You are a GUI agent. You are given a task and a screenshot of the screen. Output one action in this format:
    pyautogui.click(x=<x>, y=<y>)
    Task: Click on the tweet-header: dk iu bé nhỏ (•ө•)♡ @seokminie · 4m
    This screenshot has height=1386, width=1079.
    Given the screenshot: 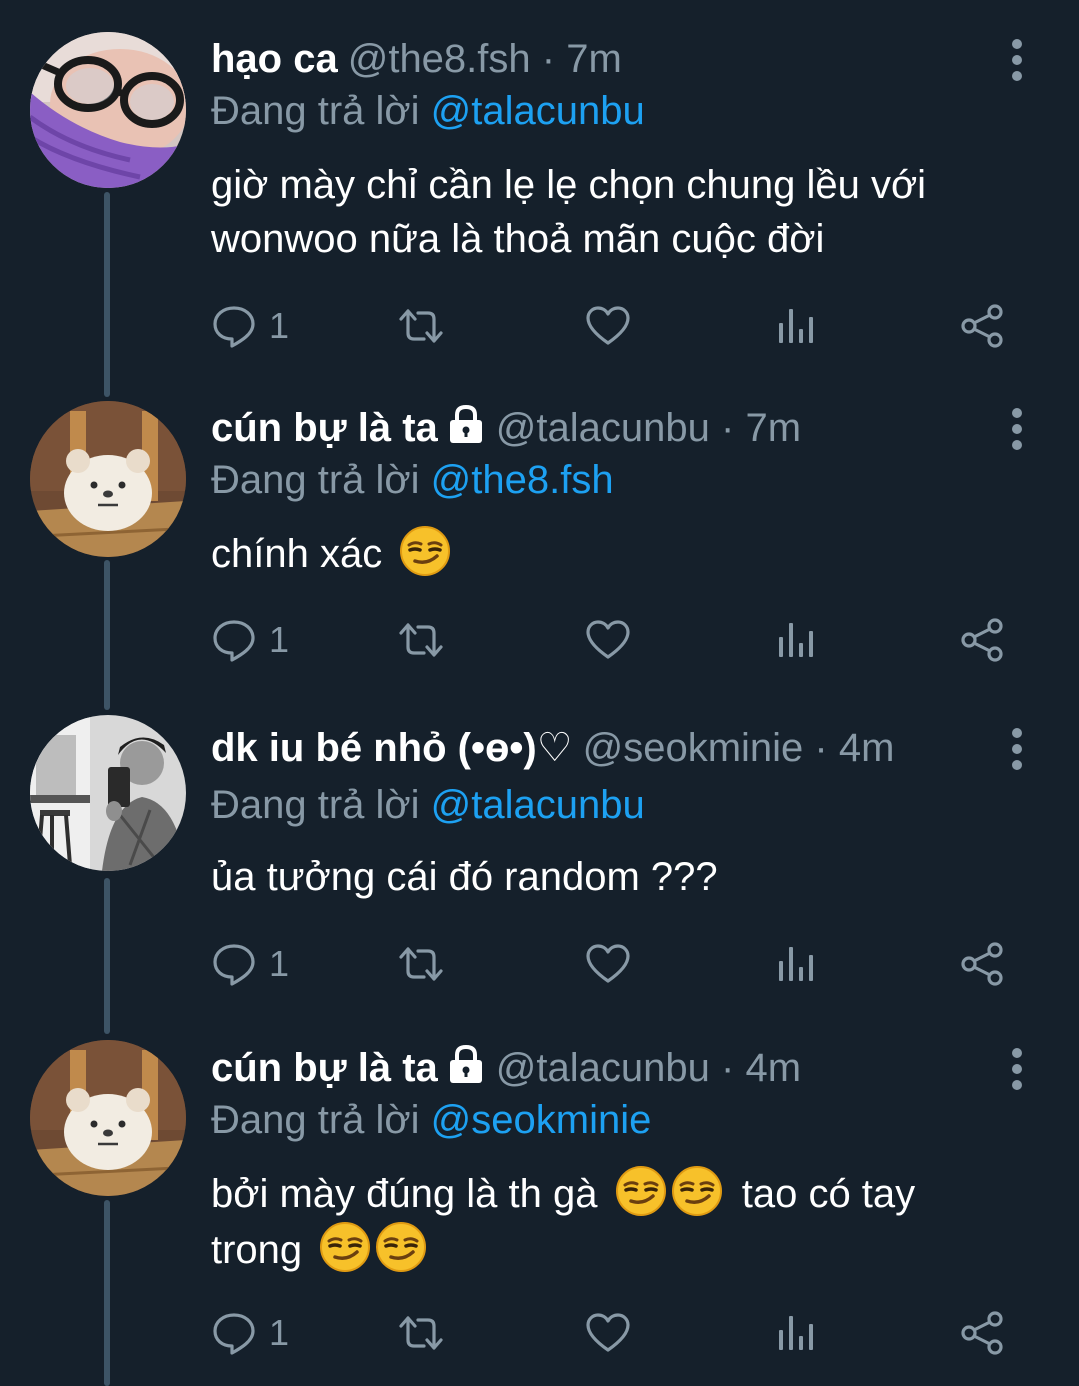 What is the action you would take?
    pyautogui.click(x=595, y=748)
    